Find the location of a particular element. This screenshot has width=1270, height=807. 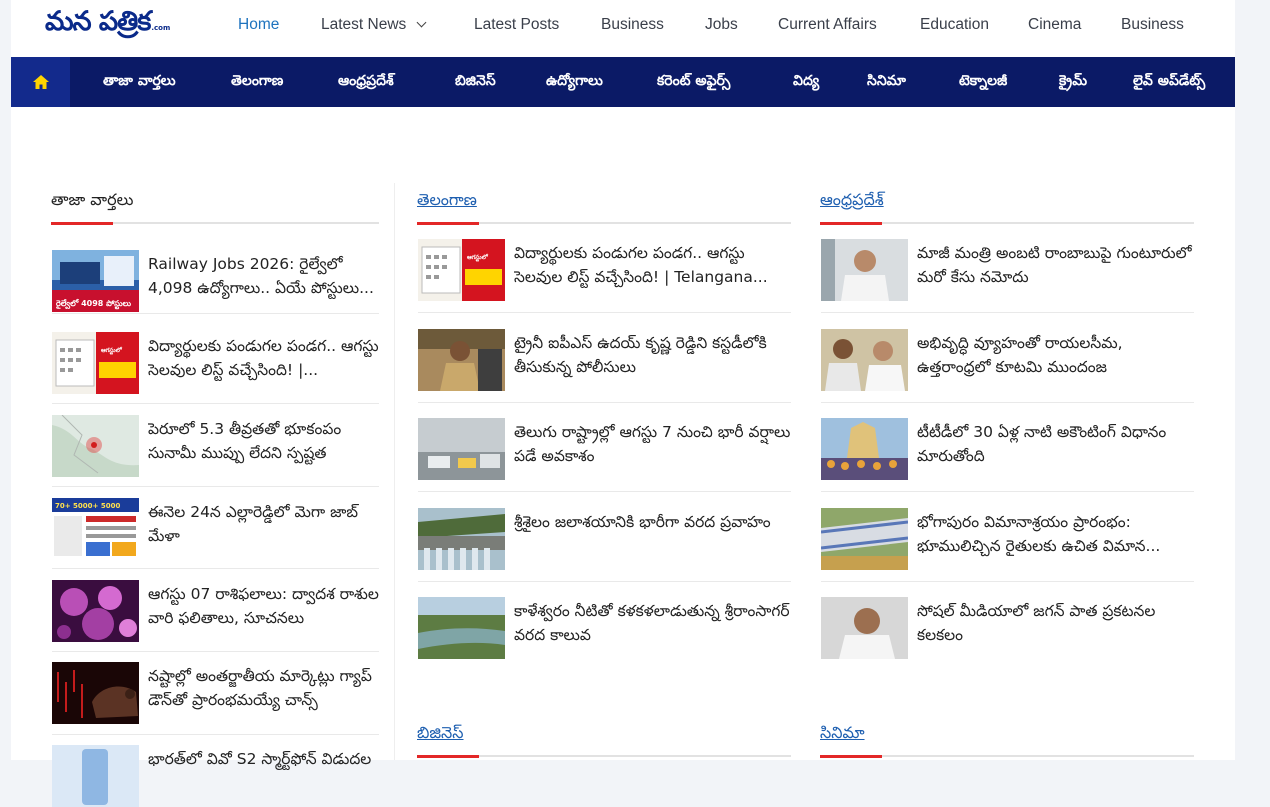

cat-telangana: తెలంగాణ is located at coordinates (257, 82).